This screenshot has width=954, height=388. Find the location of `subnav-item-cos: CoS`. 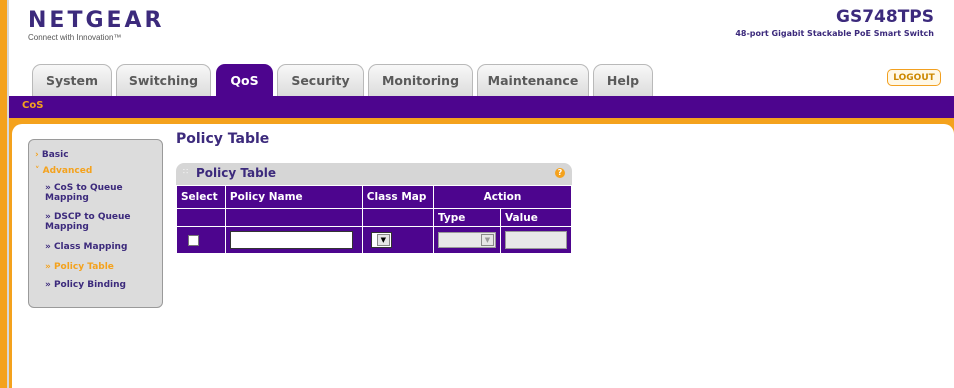

subnav-item-cos: CoS is located at coordinates (32, 106).